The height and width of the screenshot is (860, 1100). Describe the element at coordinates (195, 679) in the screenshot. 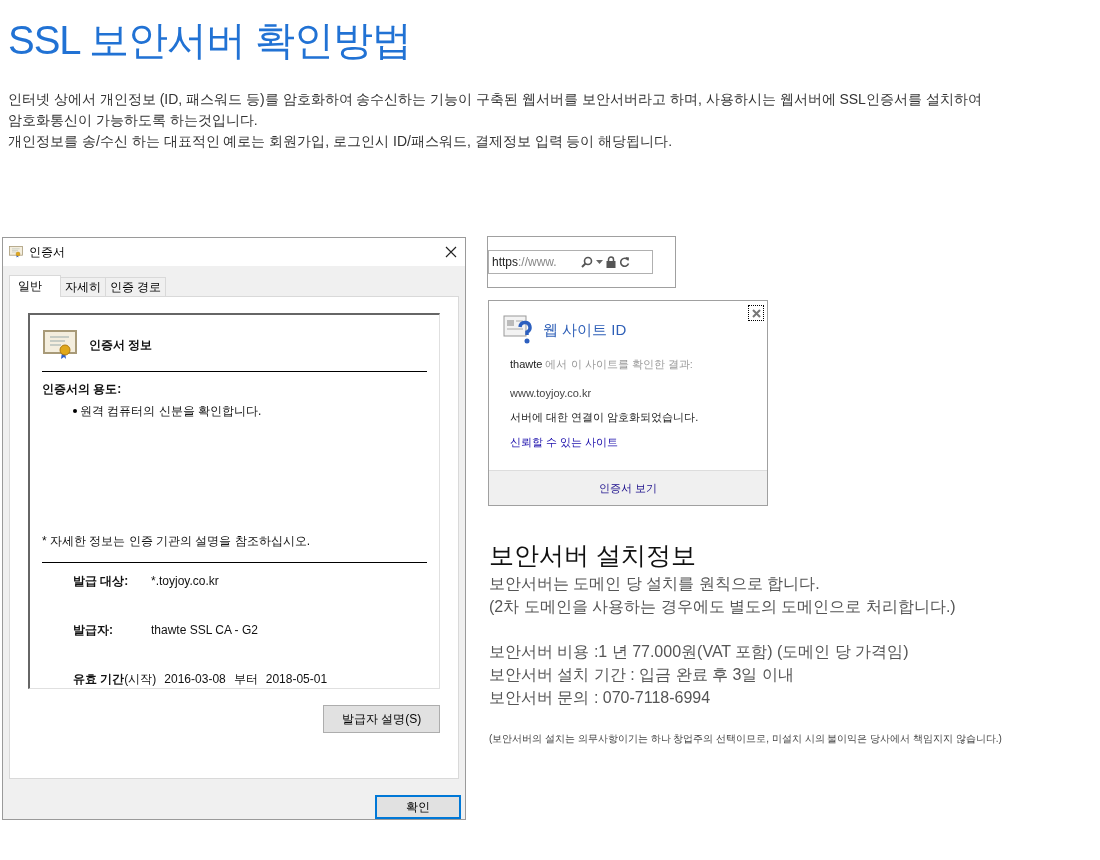

I see `validity-start: 2016-03-08` at that location.